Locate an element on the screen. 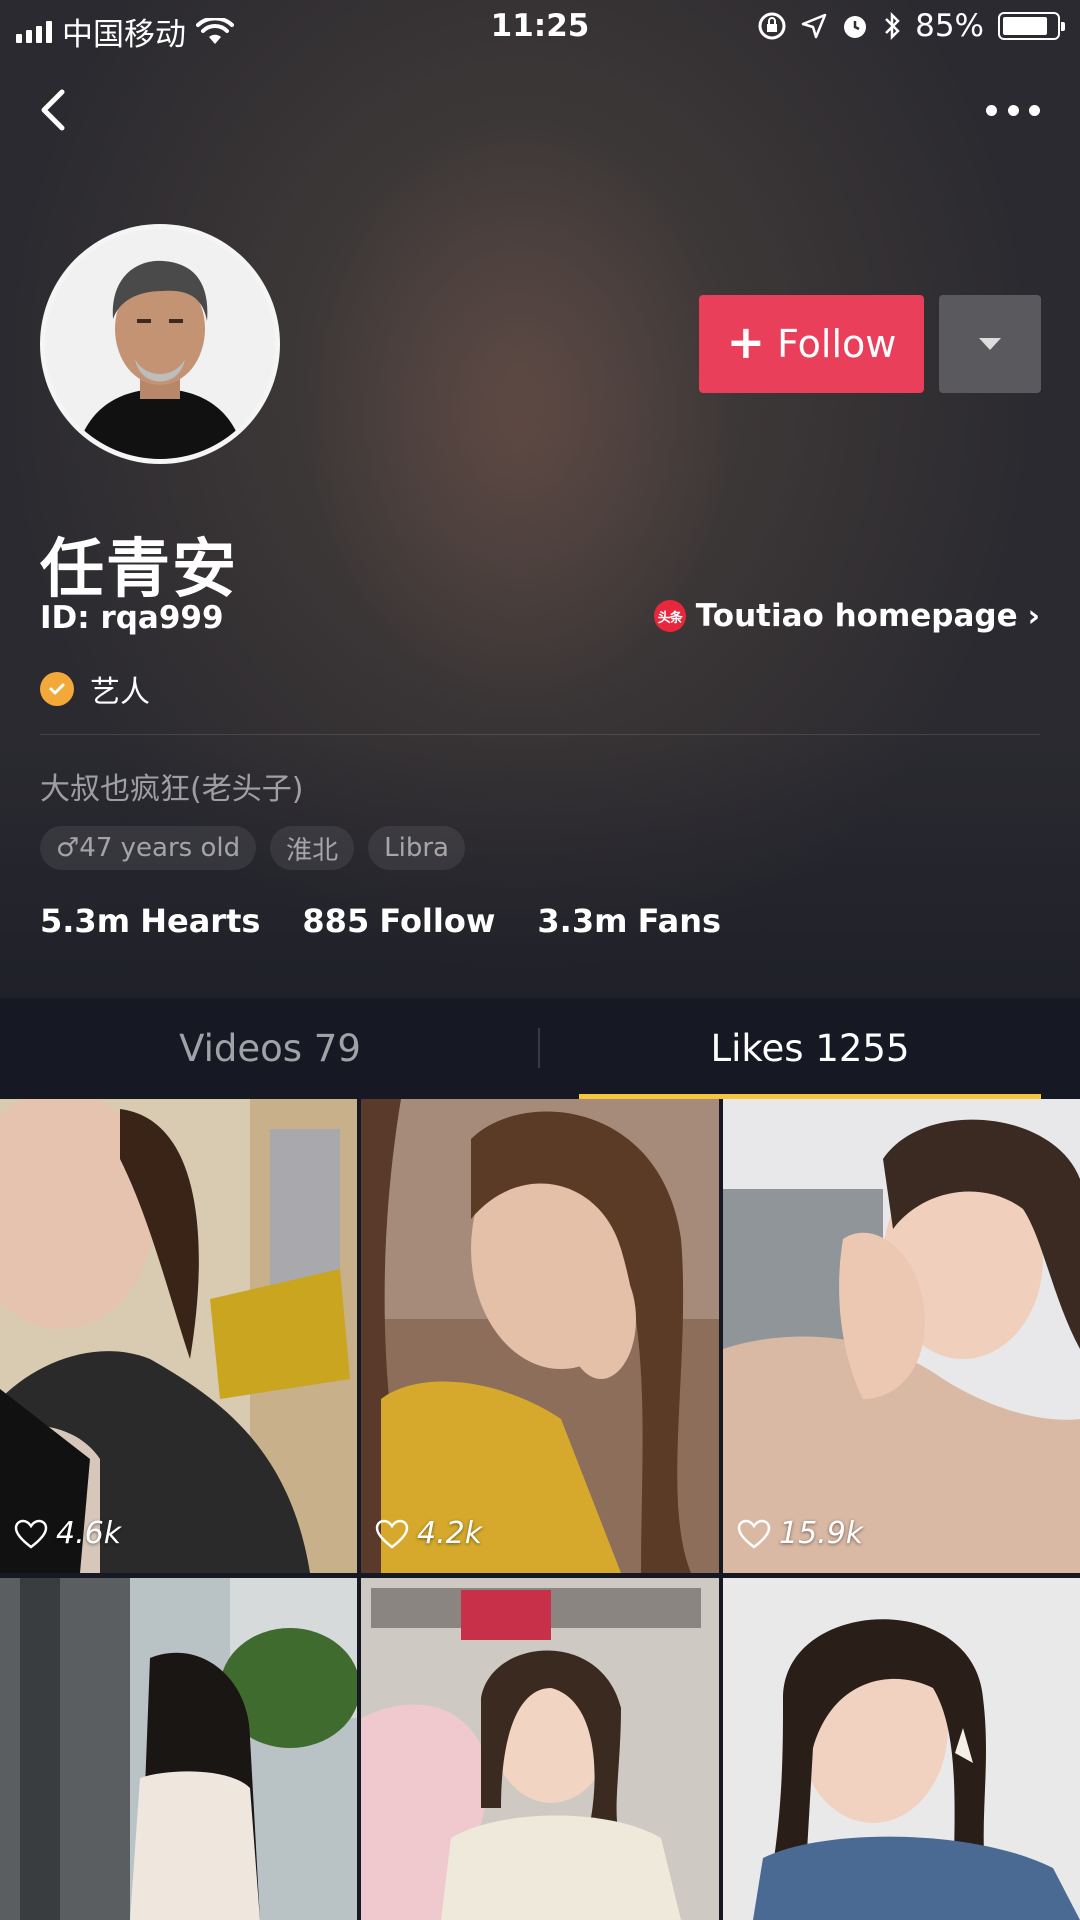 Image resolution: width=1080 pixels, height=1920 pixels. avatar-image is located at coordinates (160, 344).